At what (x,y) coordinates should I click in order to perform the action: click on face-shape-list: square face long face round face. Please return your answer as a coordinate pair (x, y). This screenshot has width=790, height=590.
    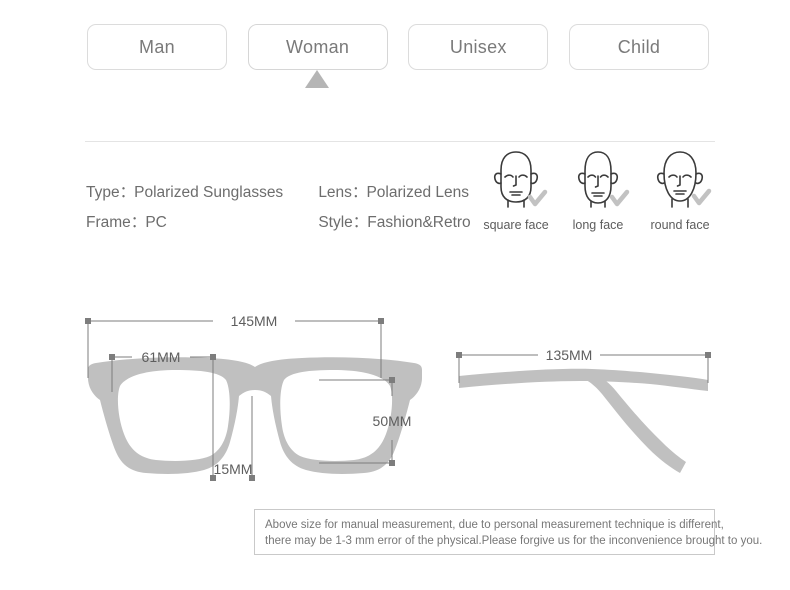
    Looking at the image, I should click on (598, 193).